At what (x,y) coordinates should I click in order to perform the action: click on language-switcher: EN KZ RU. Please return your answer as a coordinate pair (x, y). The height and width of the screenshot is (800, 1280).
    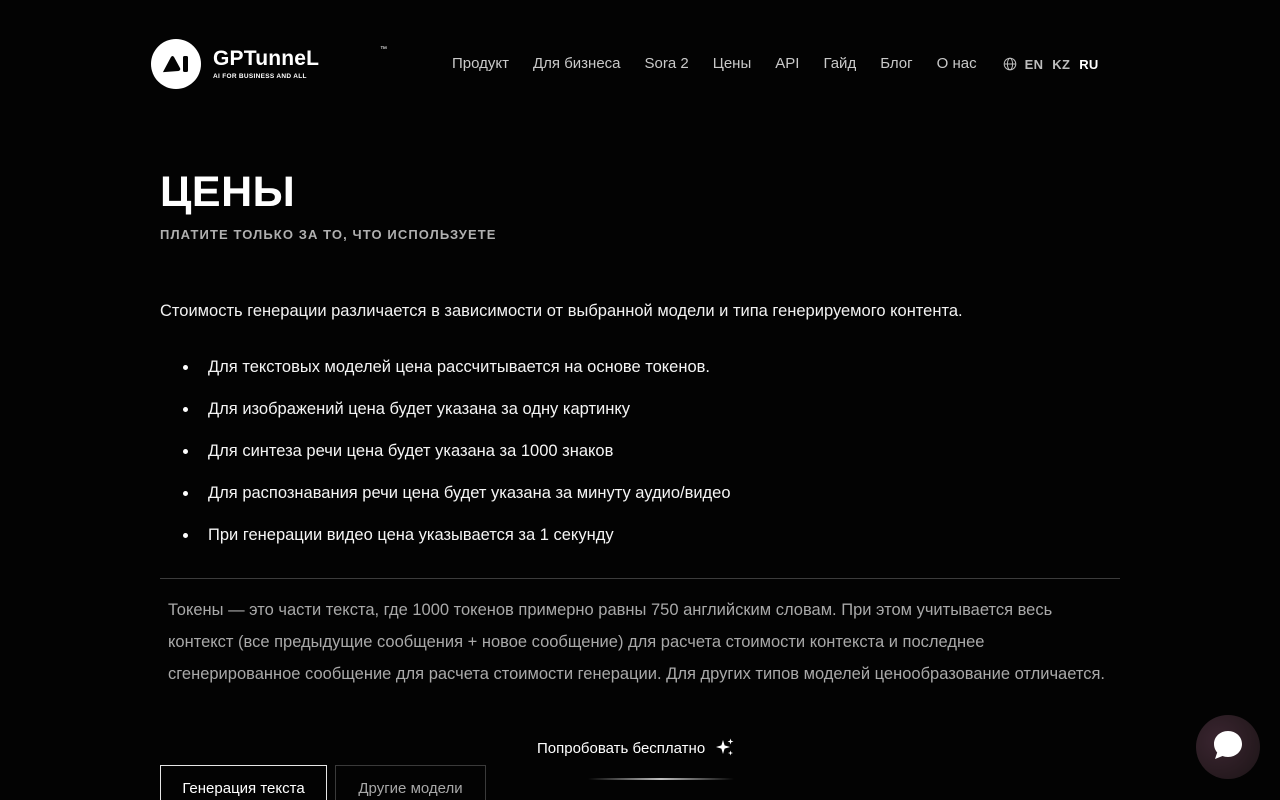
    Looking at the image, I should click on (1055, 64).